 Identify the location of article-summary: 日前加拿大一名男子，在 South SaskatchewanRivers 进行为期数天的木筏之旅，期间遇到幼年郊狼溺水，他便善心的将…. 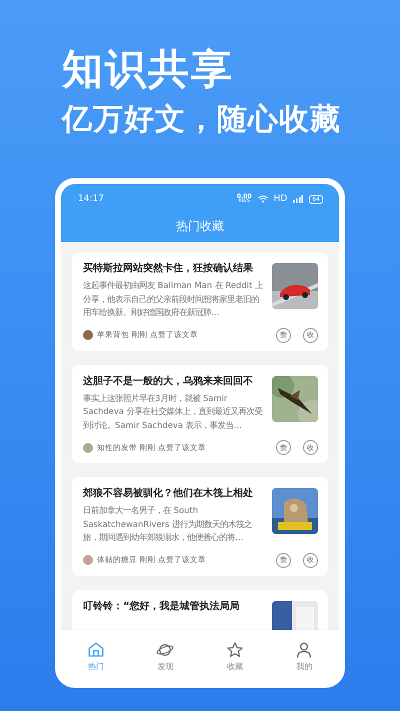
(168, 524).